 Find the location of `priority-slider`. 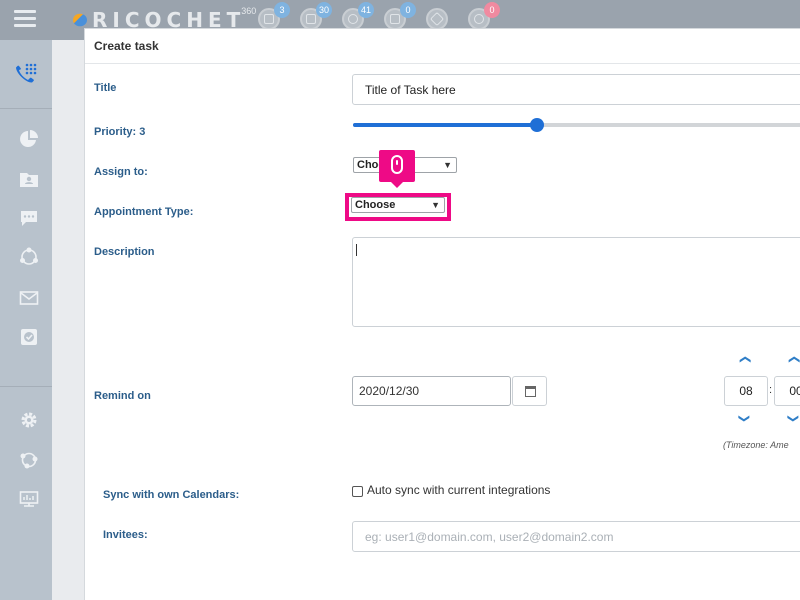

priority-slider is located at coordinates (576, 125).